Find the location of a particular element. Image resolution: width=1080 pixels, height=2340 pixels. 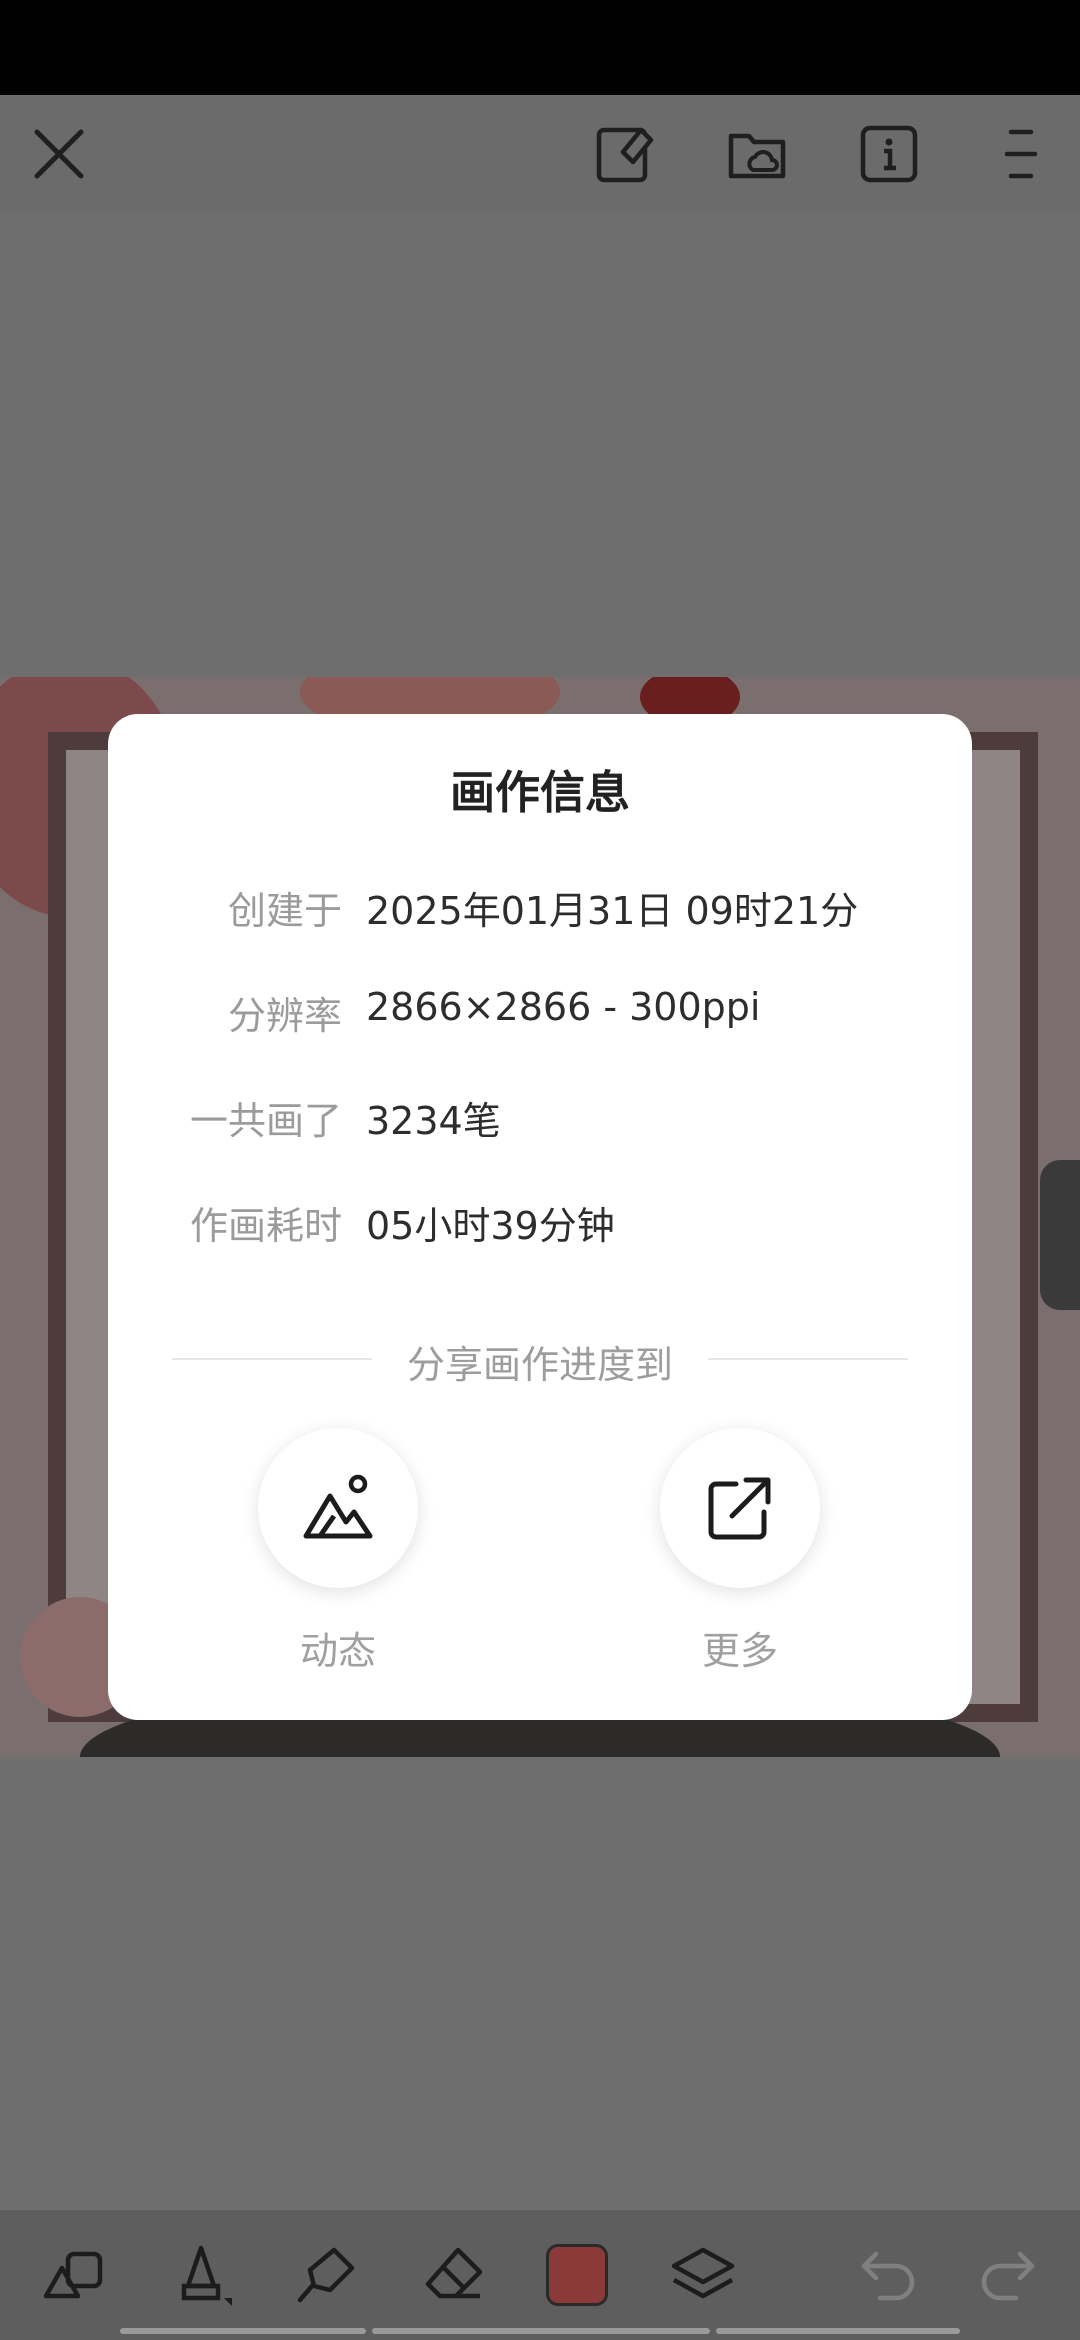

divider is located at coordinates (808, 1359).